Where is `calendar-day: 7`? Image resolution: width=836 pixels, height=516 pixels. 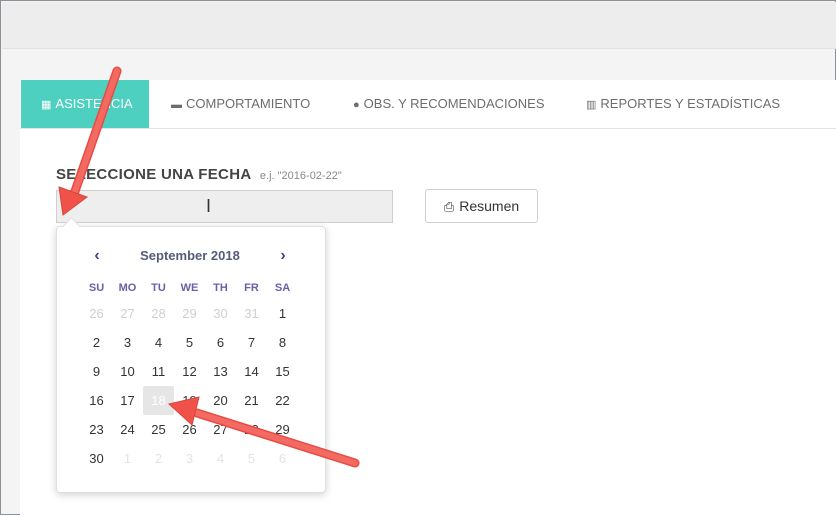
calendar-day: 7 is located at coordinates (251, 342).